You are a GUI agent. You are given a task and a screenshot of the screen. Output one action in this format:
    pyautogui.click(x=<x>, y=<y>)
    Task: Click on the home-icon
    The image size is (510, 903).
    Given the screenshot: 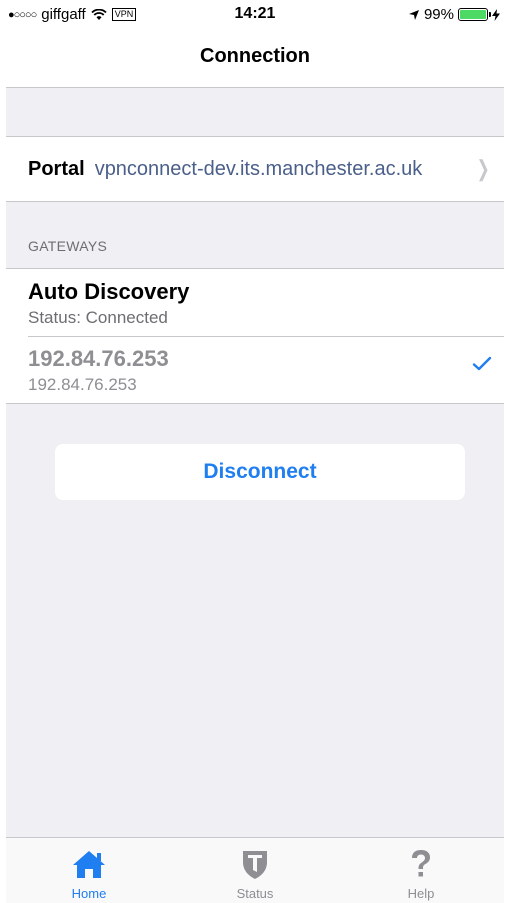 What is the action you would take?
    pyautogui.click(x=89, y=864)
    